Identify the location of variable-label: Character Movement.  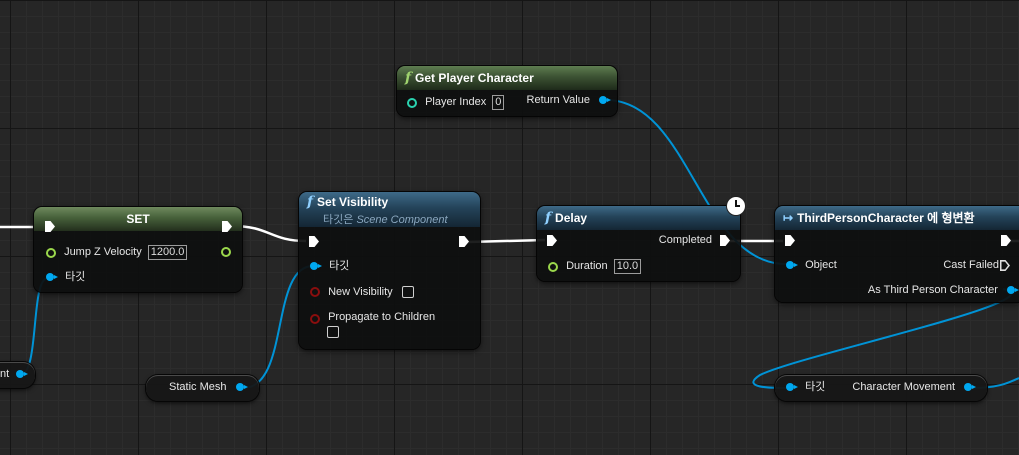
(904, 387).